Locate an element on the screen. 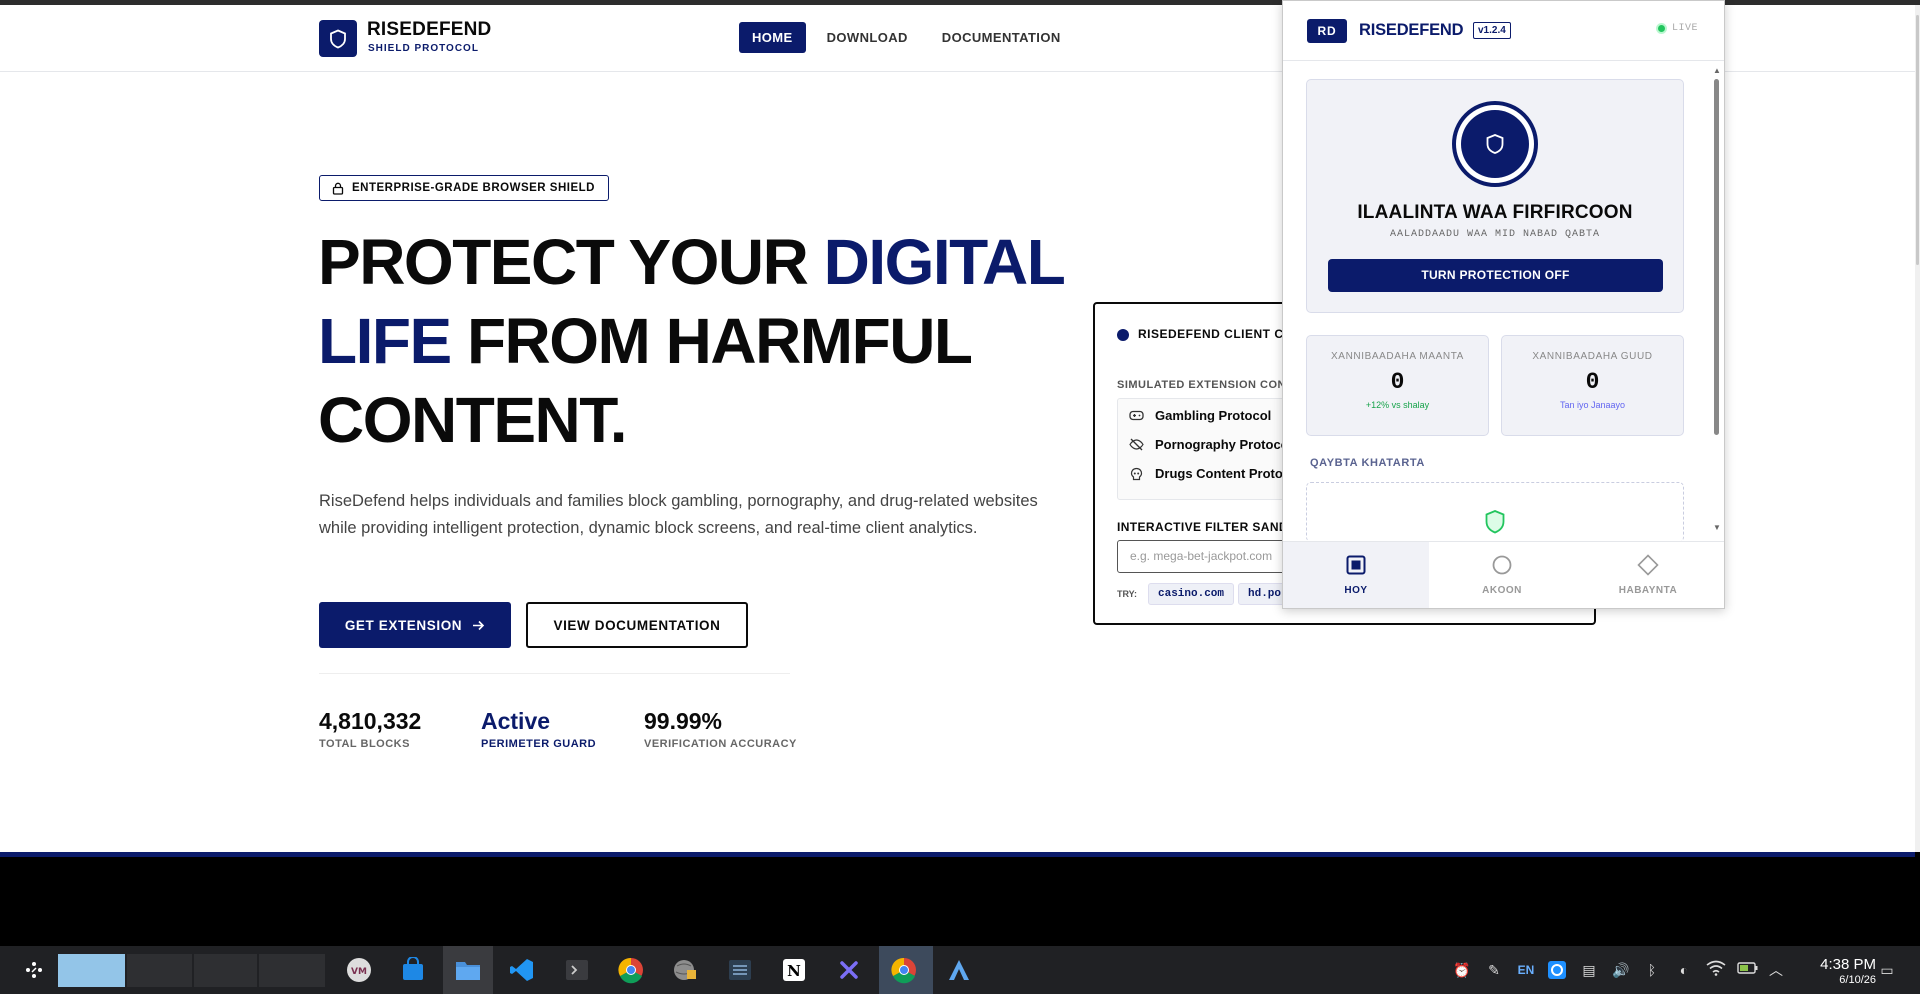  vscode-icon is located at coordinates (522, 970).